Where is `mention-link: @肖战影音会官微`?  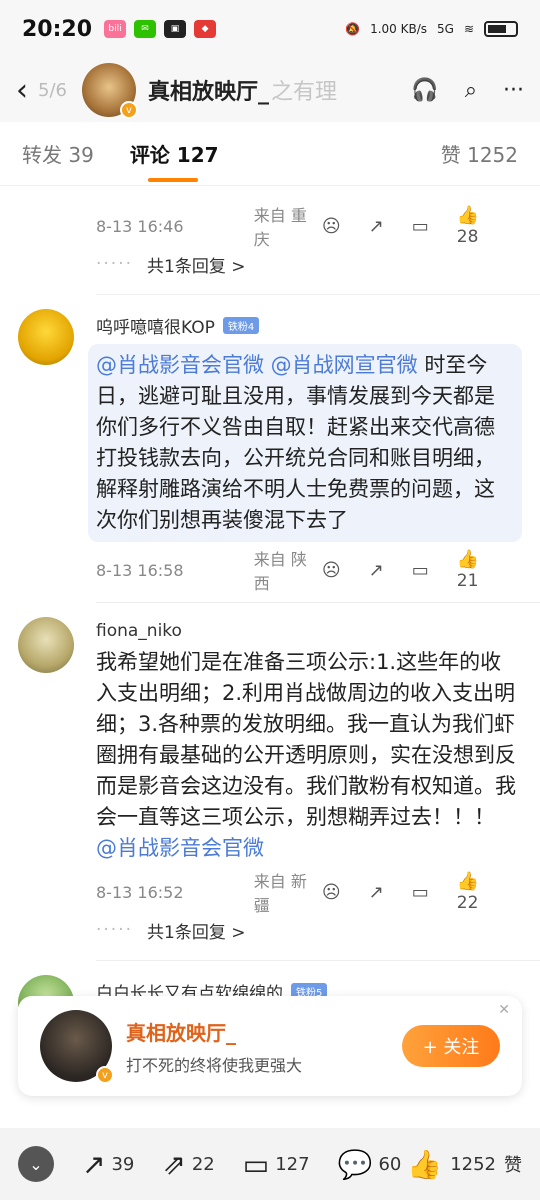 mention-link: @肖战影音会官微 is located at coordinates (180, 848).